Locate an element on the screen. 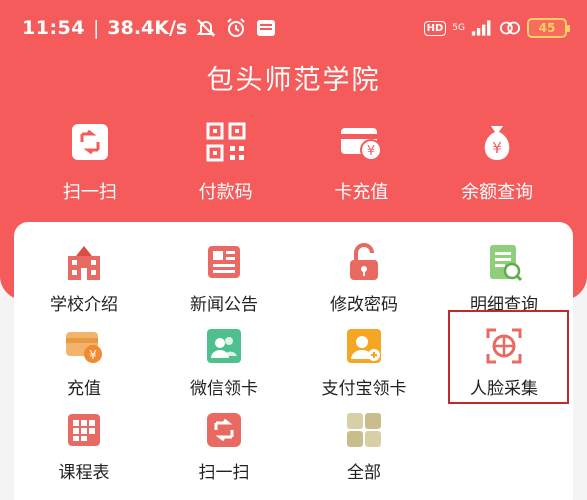 This screenshot has width=587, height=500. service-all: 全部 is located at coordinates (364, 442).